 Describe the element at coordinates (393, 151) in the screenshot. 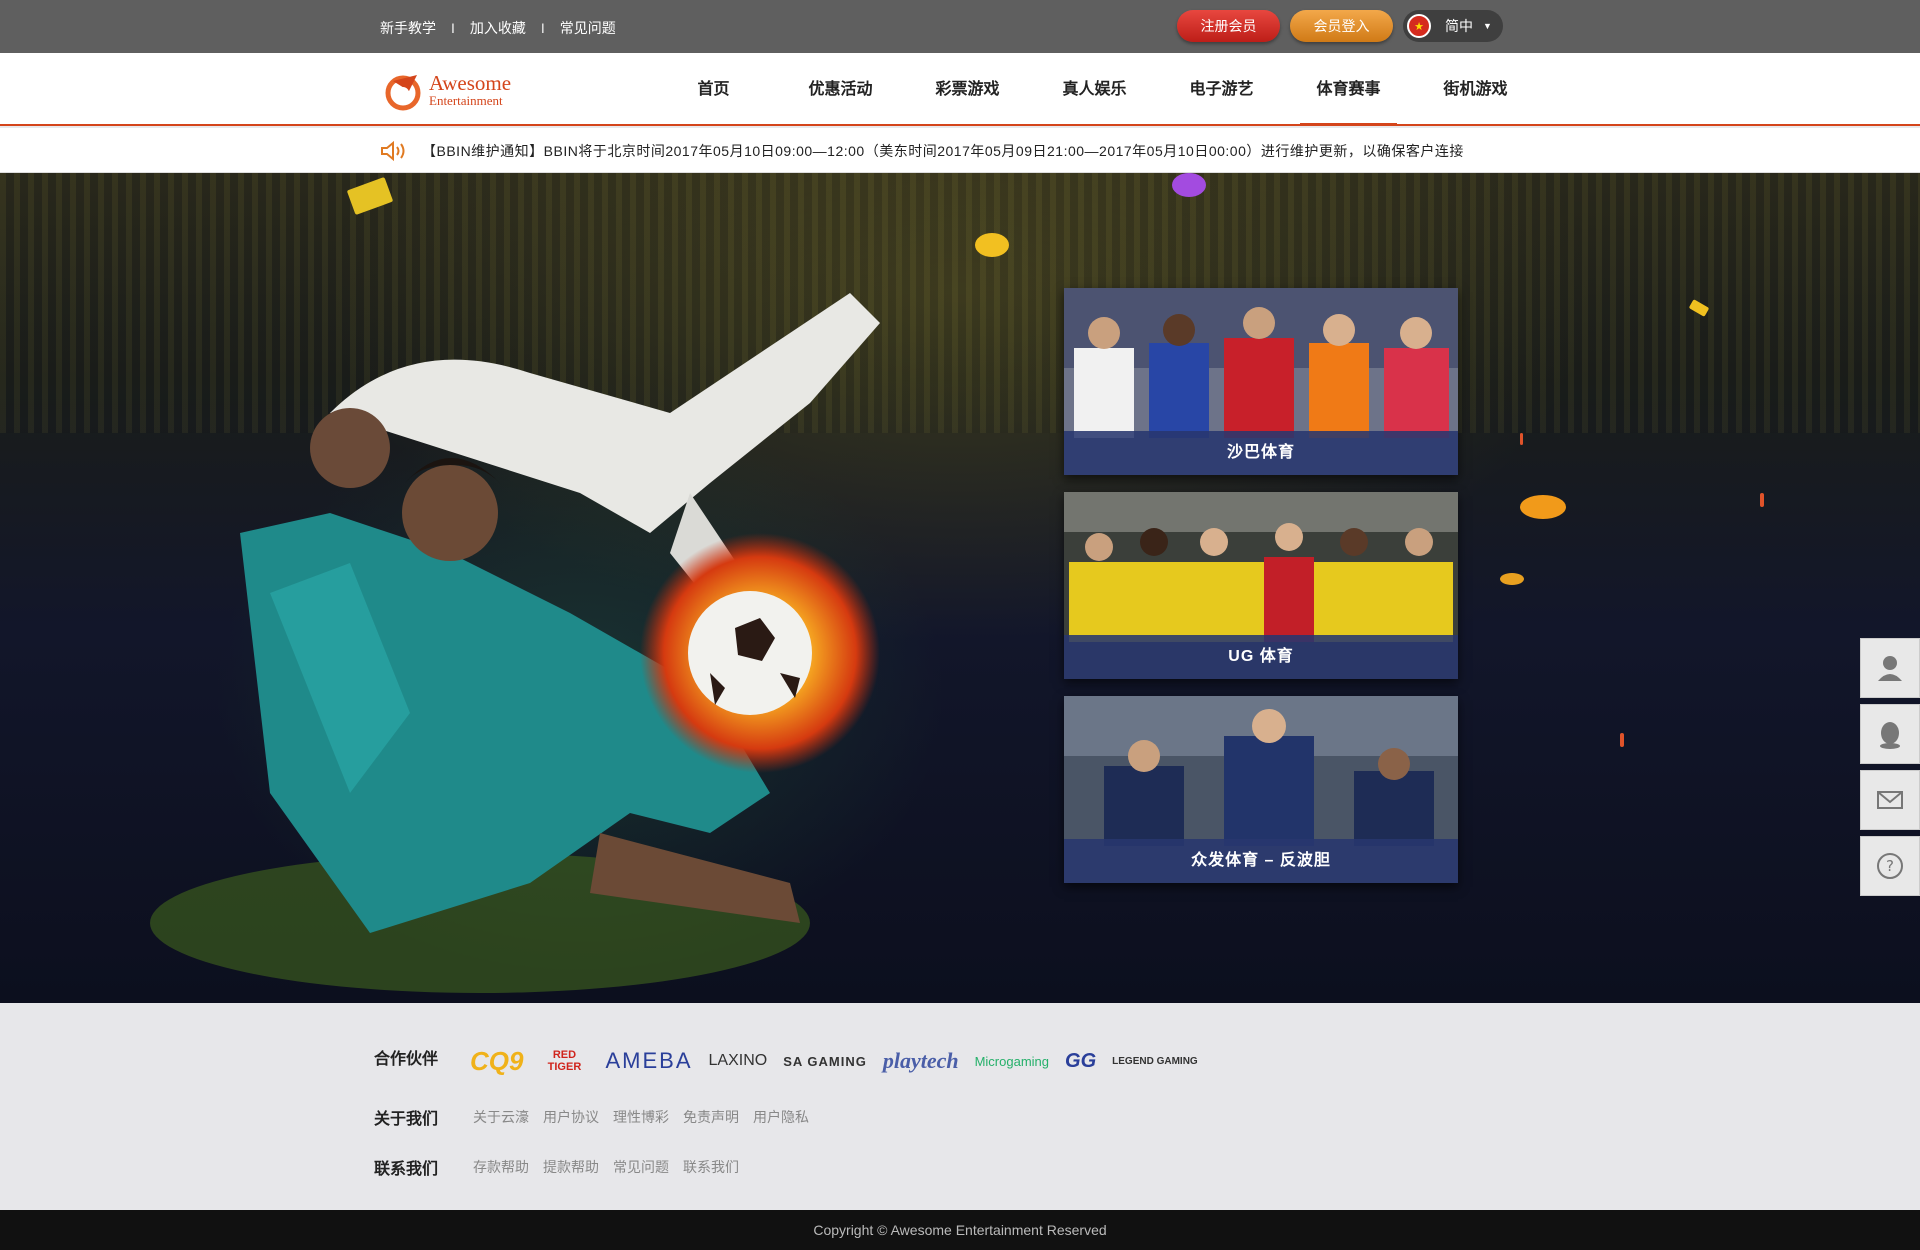

I see `speaker-icon` at that location.